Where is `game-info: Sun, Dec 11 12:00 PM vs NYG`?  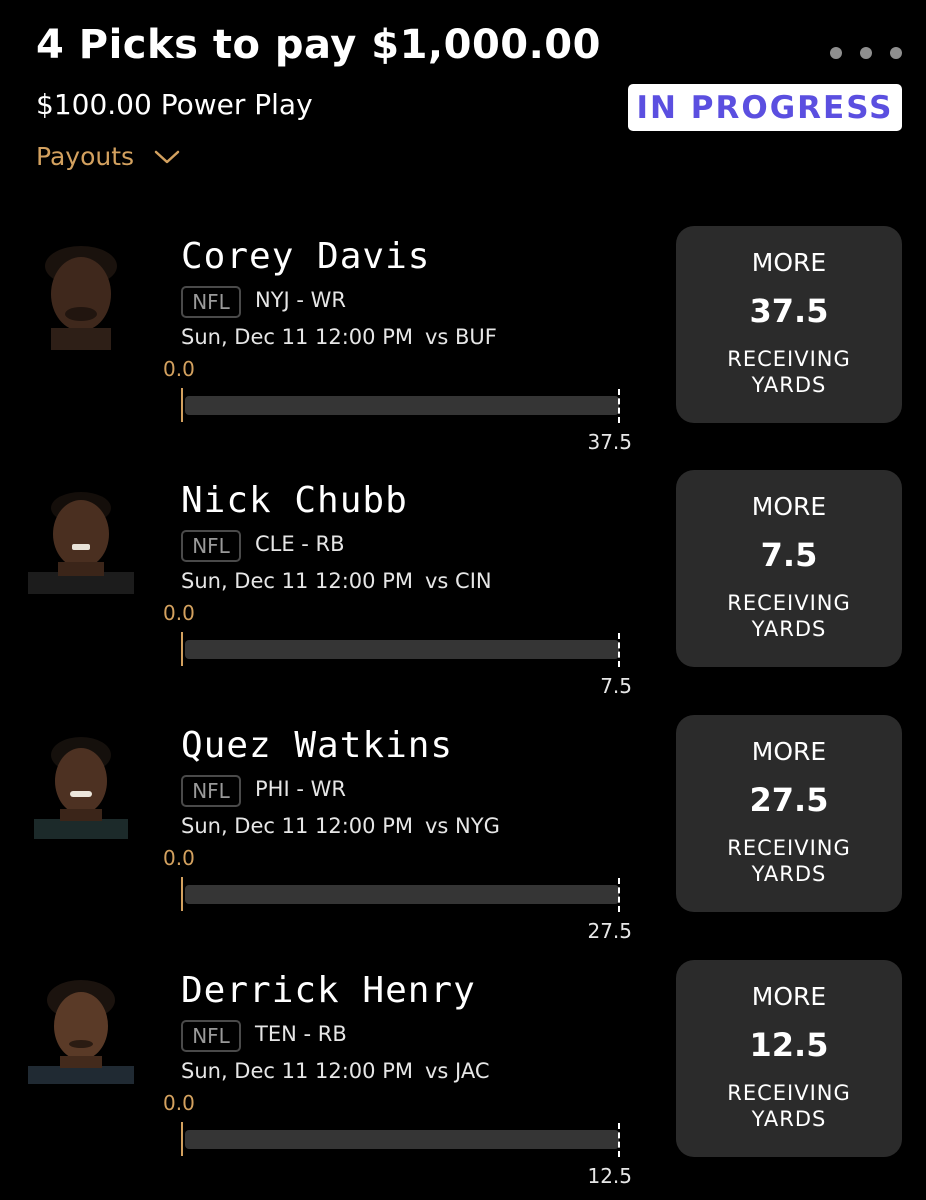
game-info: Sun, Dec 11 12:00 PM vs NYG is located at coordinates (340, 826).